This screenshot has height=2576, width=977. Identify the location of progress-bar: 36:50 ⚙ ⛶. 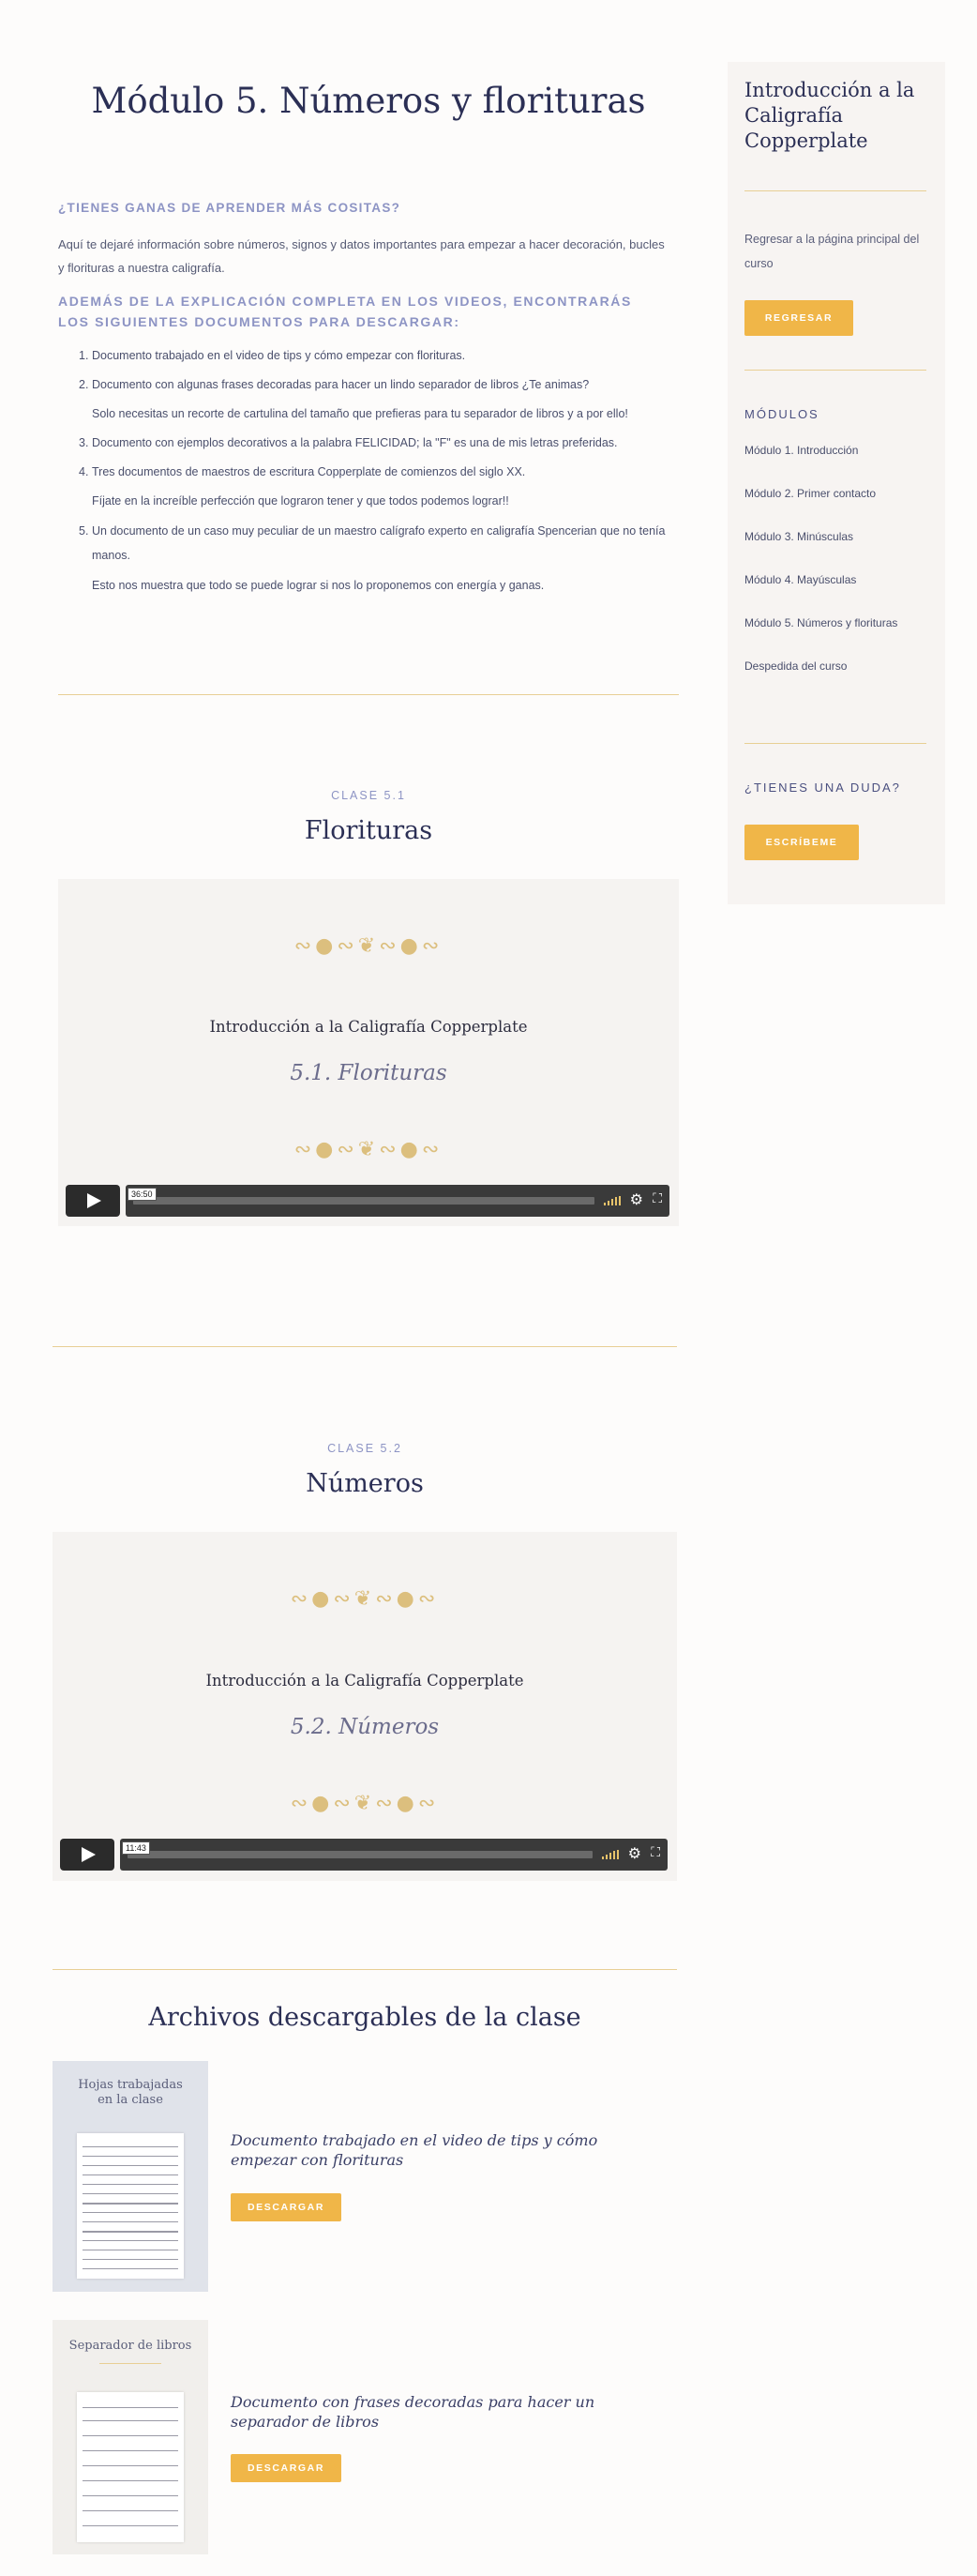
(398, 1201).